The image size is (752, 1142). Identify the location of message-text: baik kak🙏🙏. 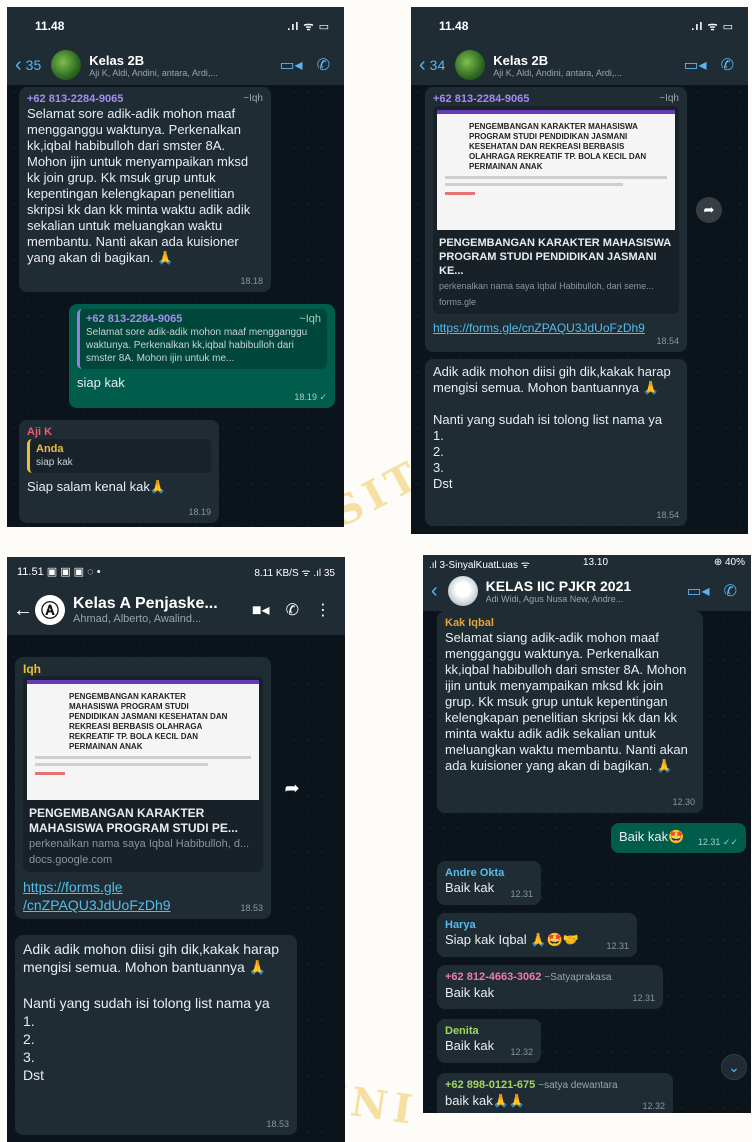
(485, 1100).